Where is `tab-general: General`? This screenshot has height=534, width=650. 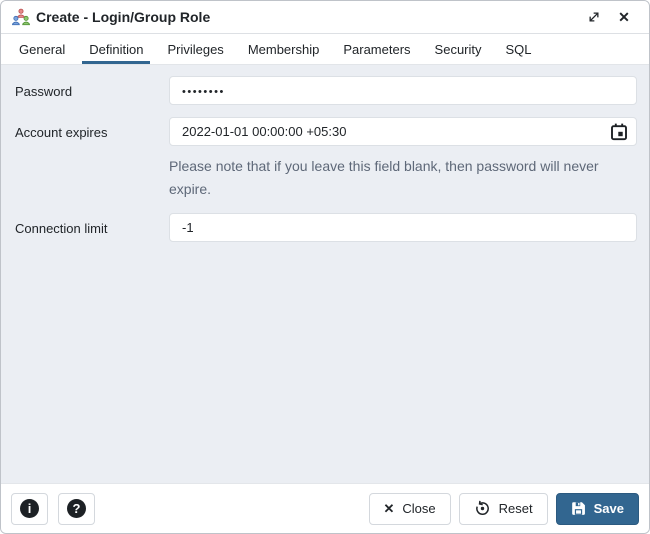 tab-general: General is located at coordinates (42, 49).